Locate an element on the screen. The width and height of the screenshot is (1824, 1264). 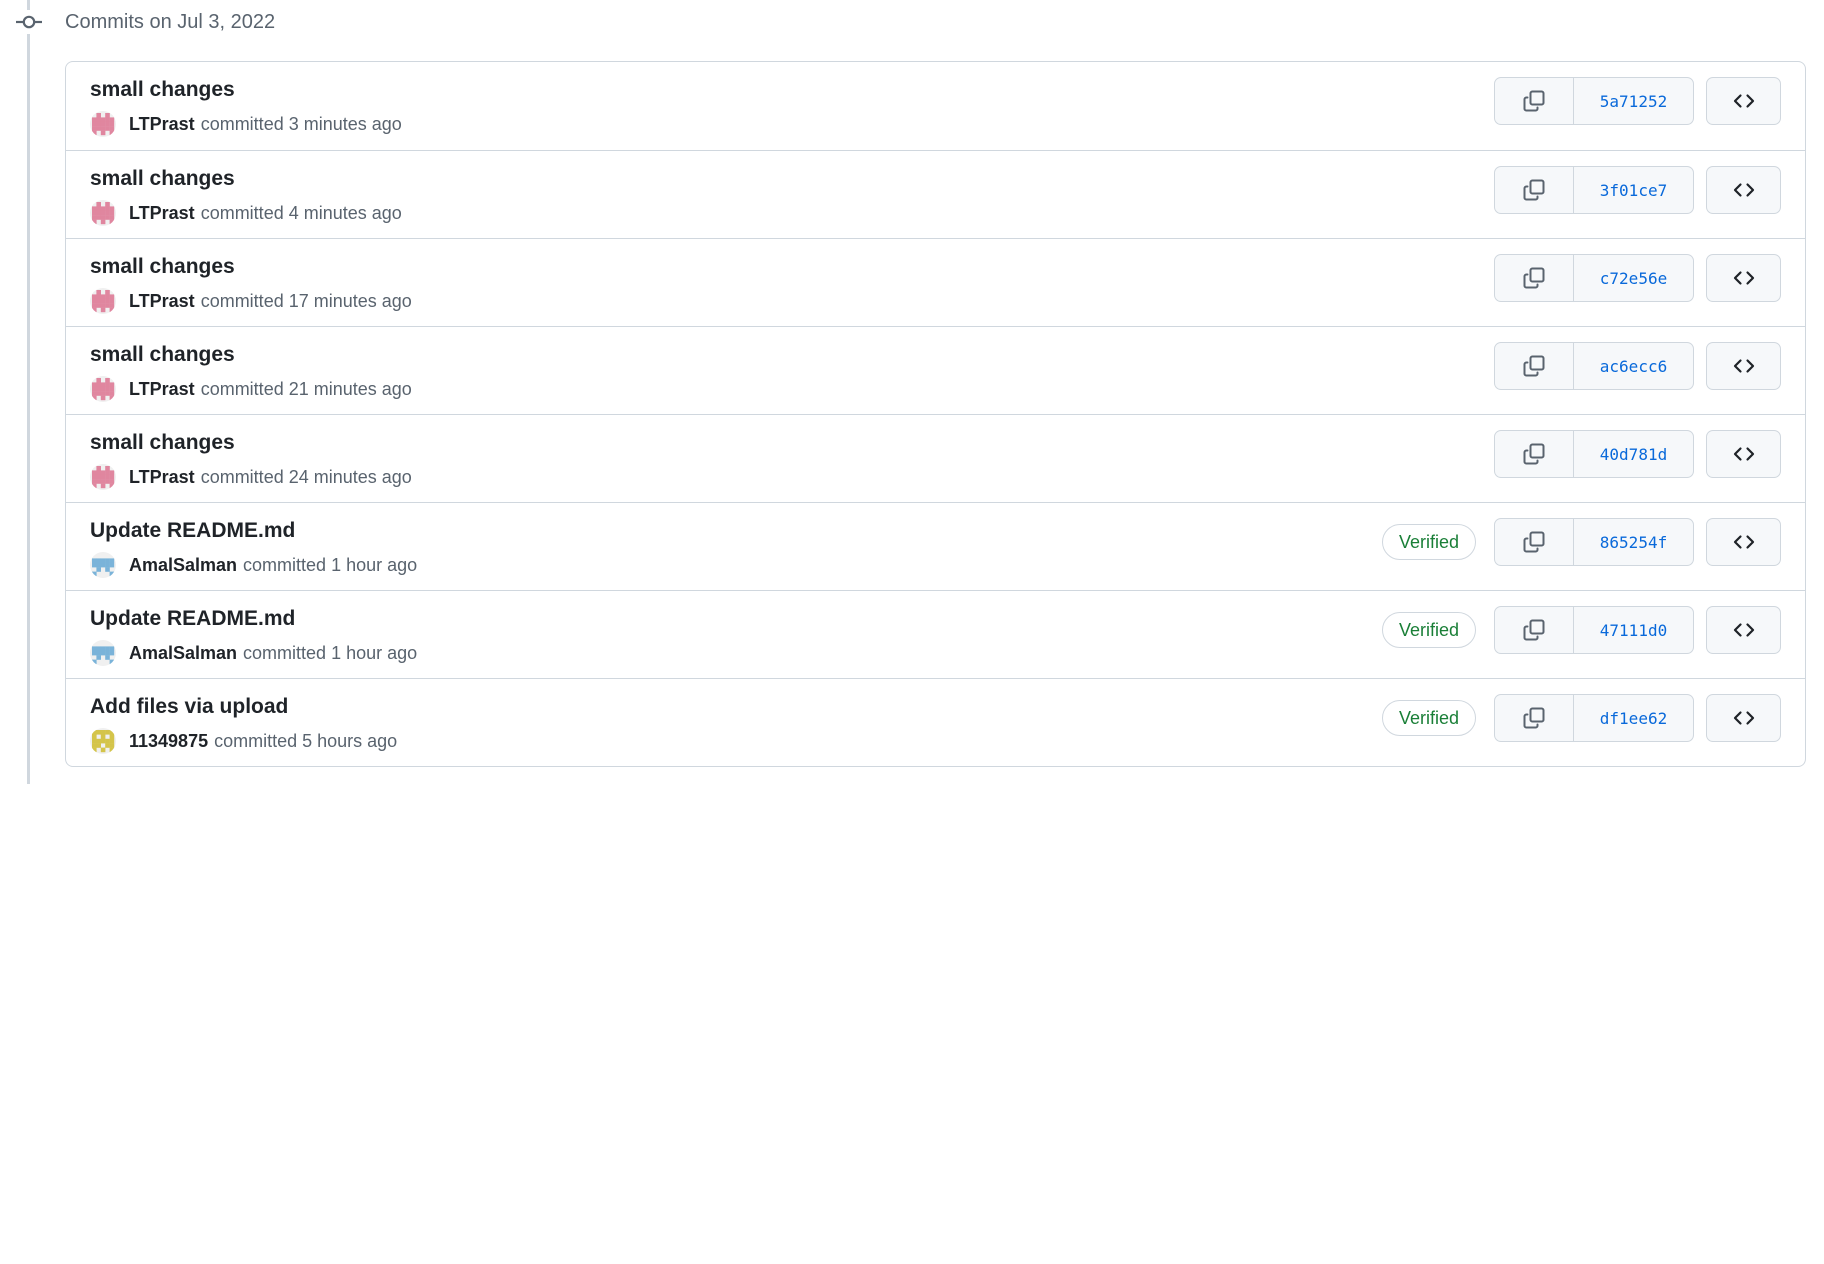
relative-time: 24 minutes ago is located at coordinates (350, 476).